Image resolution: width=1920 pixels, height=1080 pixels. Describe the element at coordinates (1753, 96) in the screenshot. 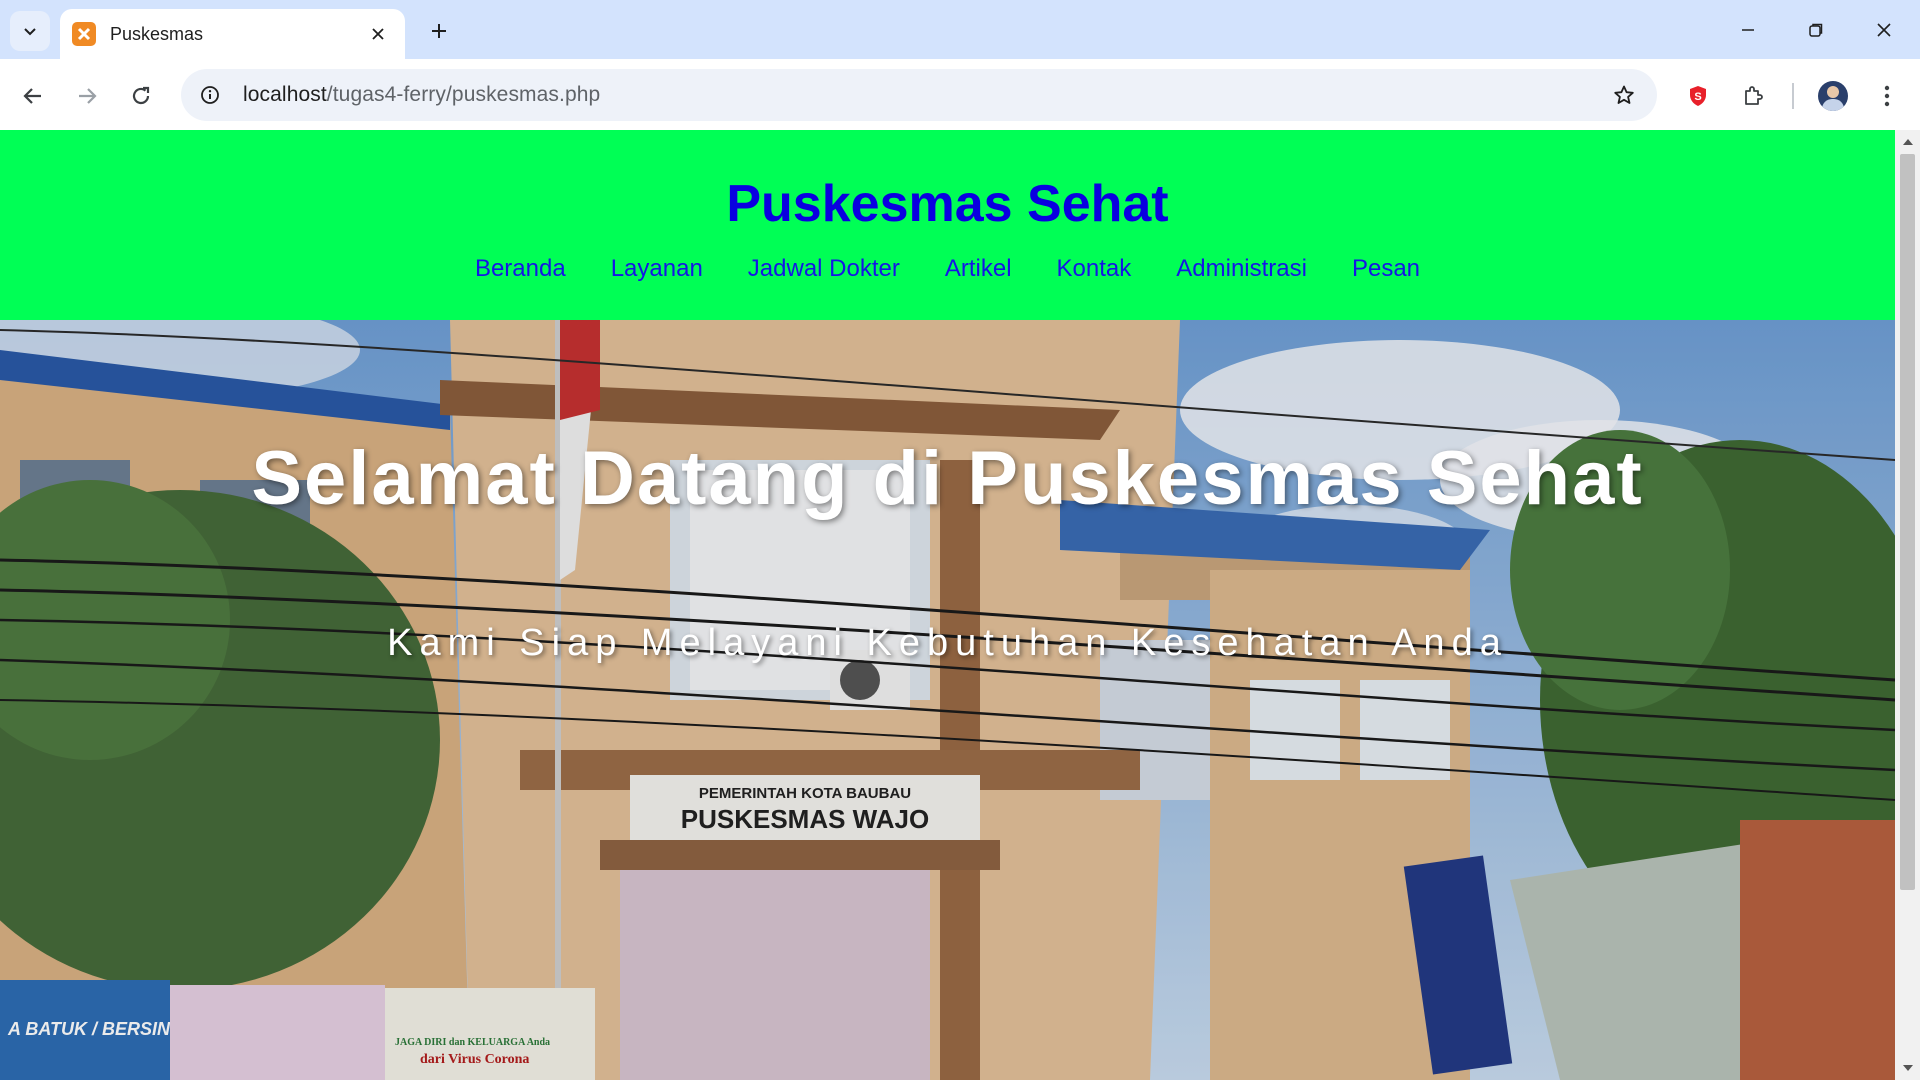

I see `extensions-puzzle-icon` at that location.